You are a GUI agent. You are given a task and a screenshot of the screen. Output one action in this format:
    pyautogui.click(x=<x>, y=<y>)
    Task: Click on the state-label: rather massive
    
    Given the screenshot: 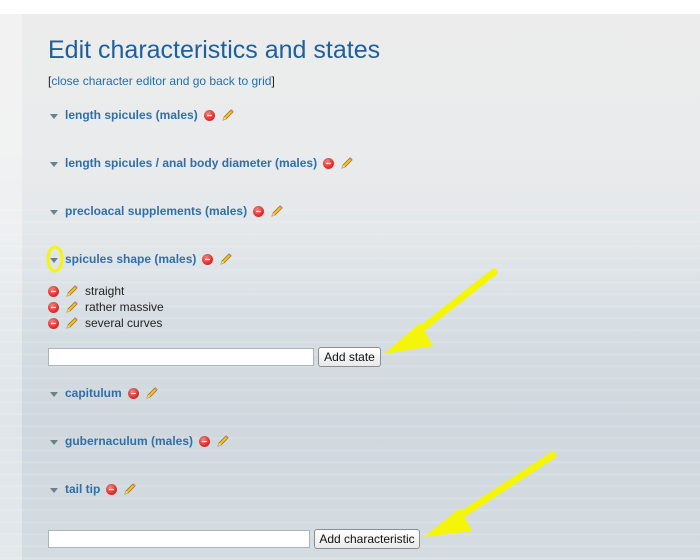 What is the action you would take?
    pyautogui.click(x=124, y=307)
    